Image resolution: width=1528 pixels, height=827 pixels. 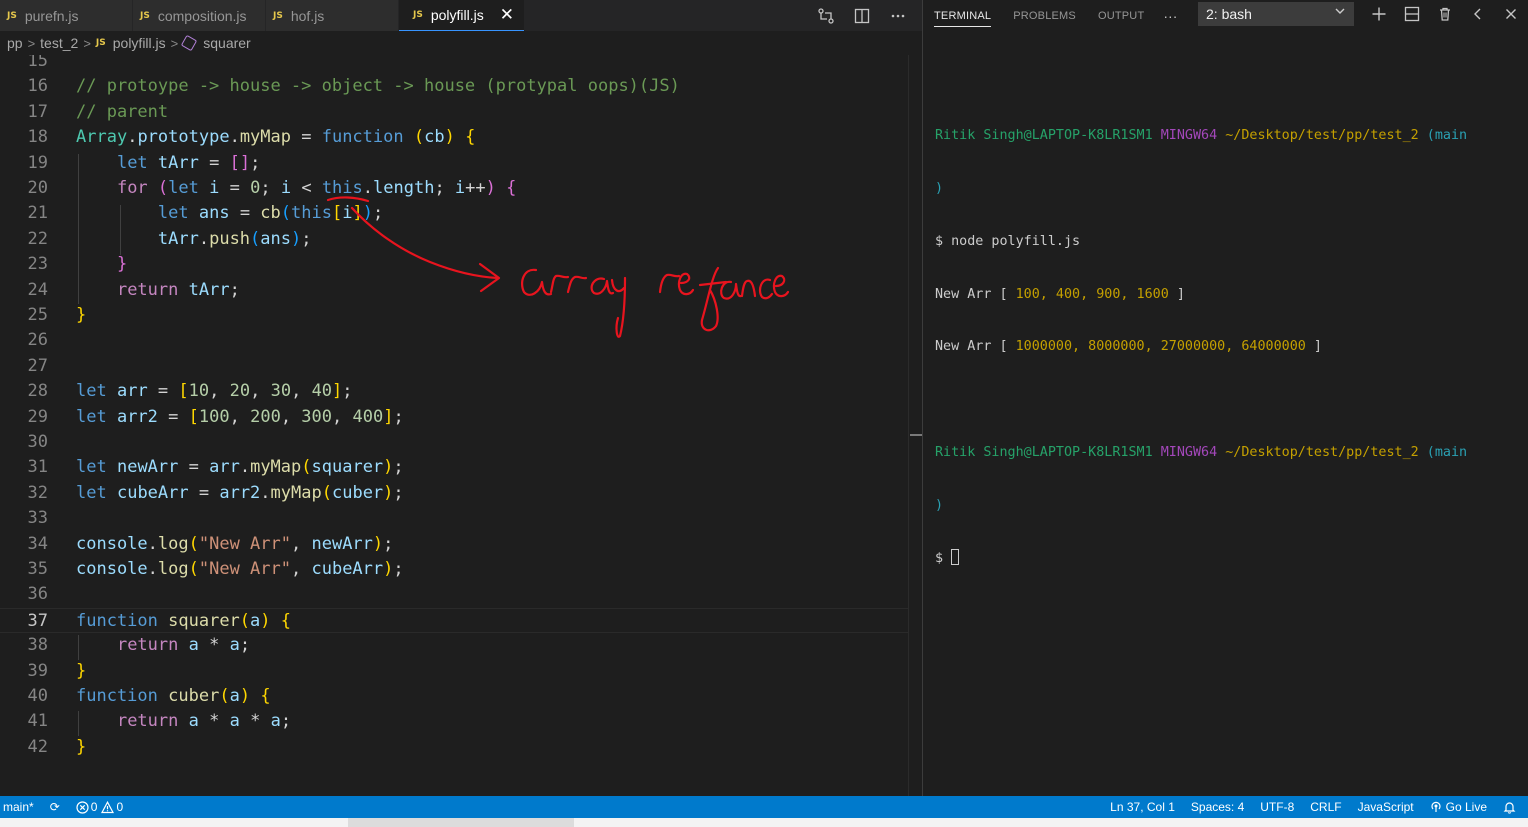 I want to click on code-line: 19 let tArr = [];, so click(x=454, y=163).